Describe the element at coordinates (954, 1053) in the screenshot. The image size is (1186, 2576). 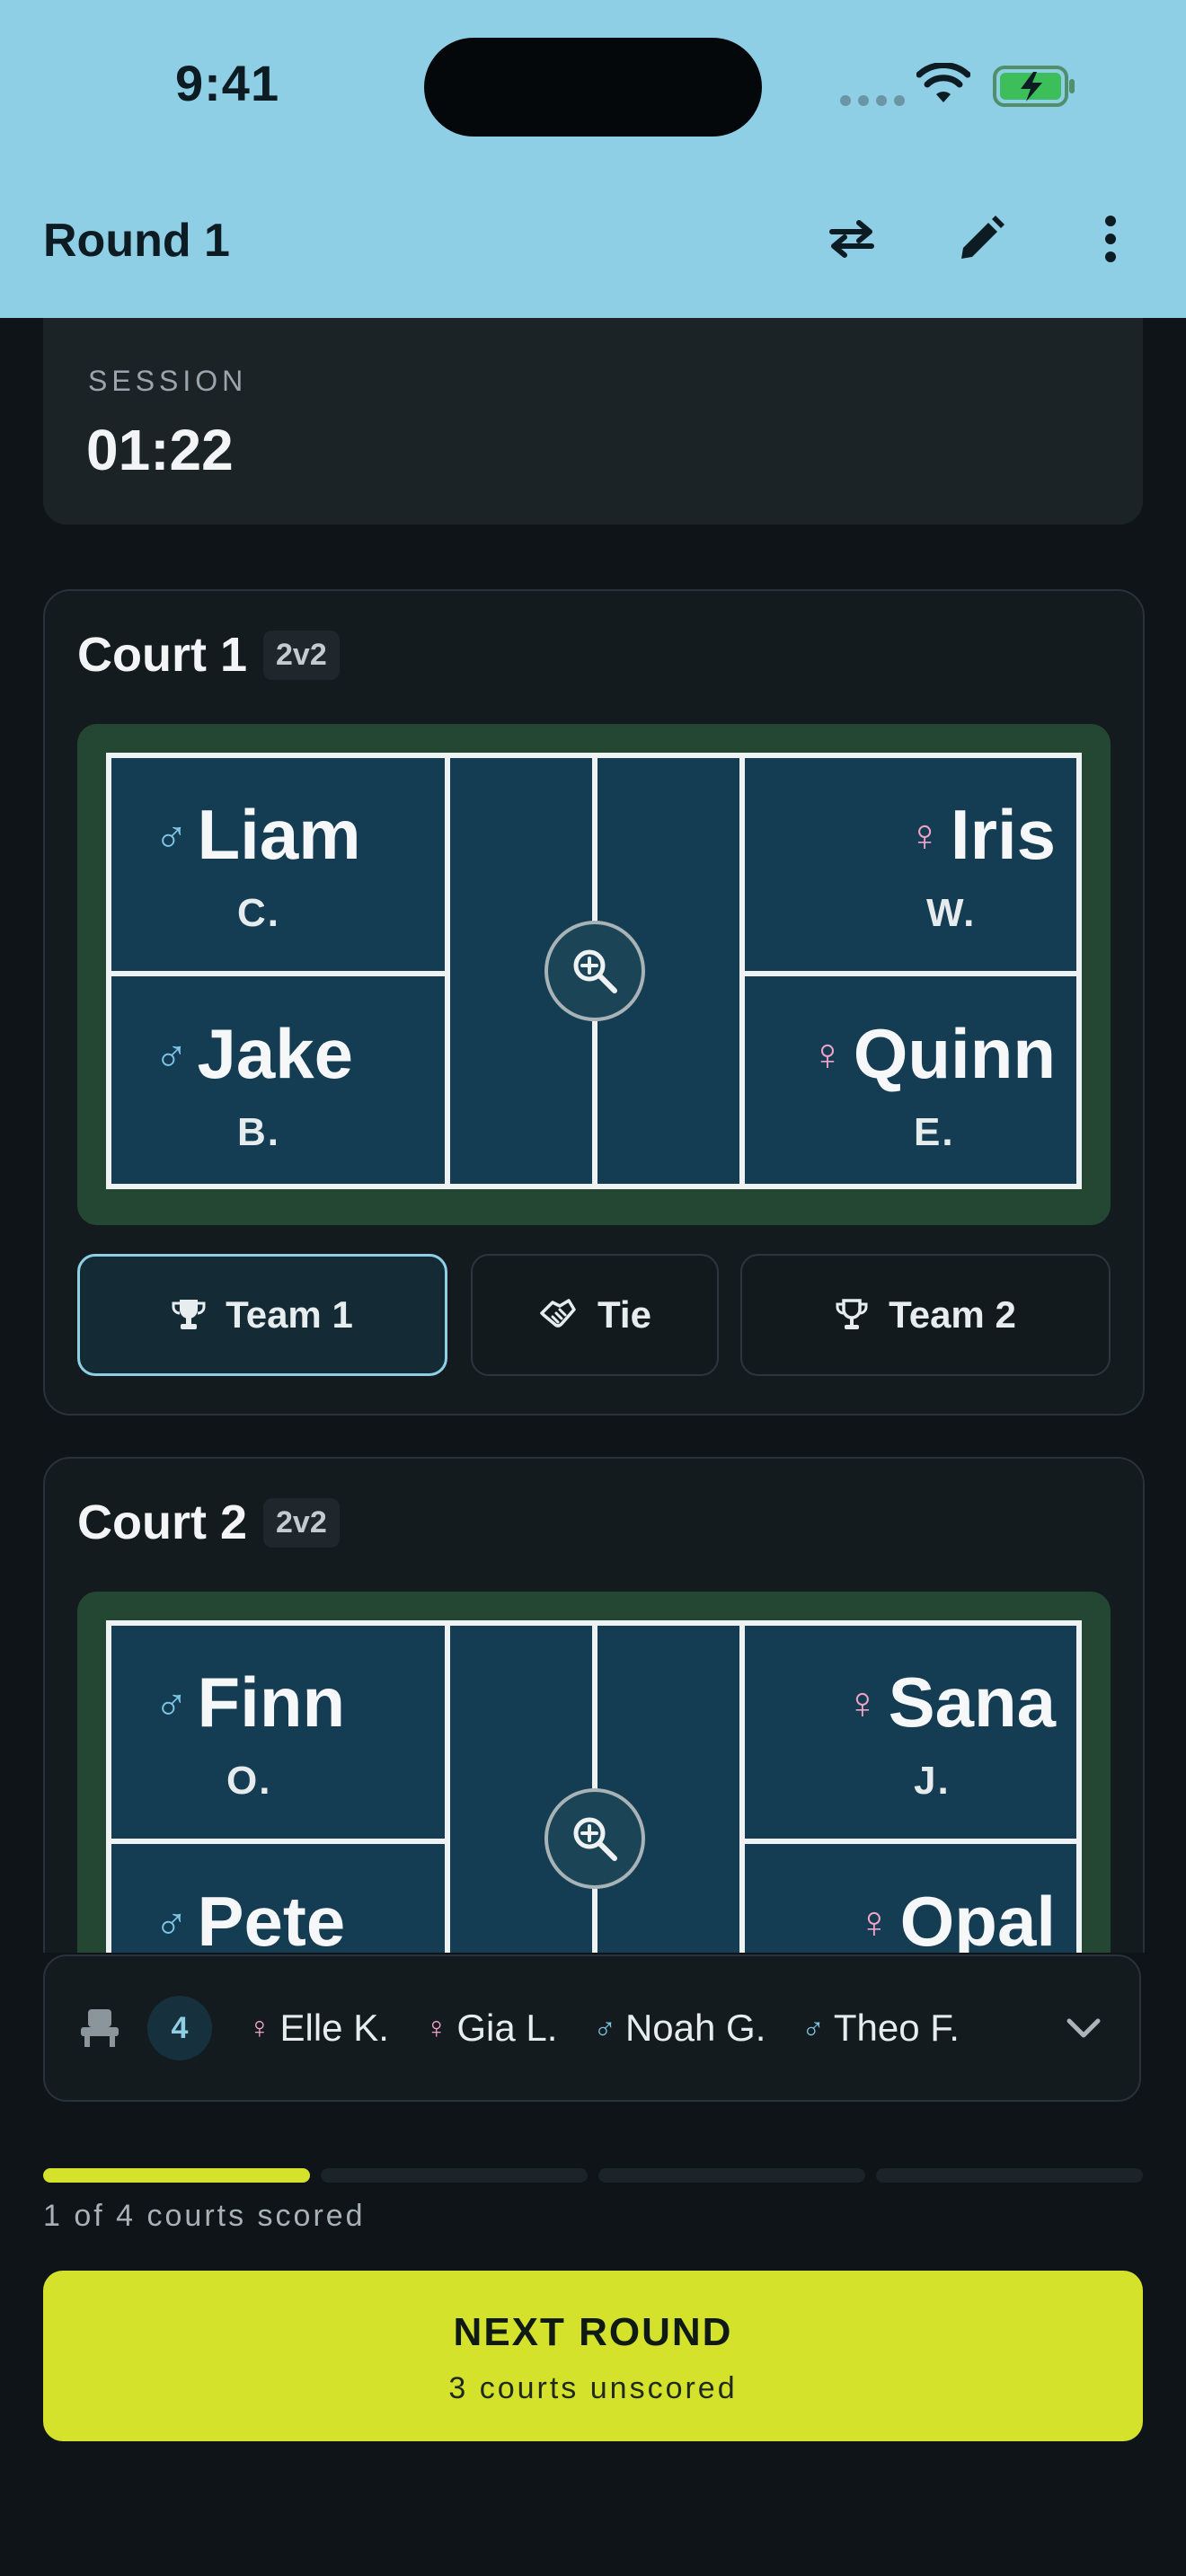
I see `player-name: Quinn` at that location.